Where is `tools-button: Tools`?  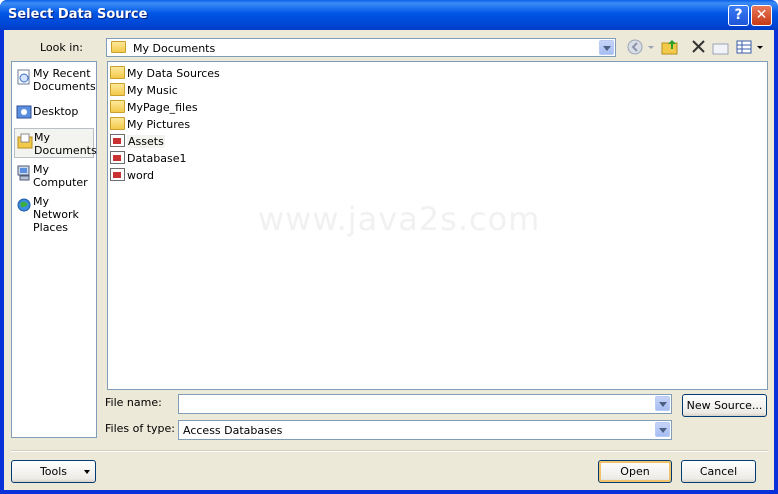 tools-button: Tools is located at coordinates (53, 471).